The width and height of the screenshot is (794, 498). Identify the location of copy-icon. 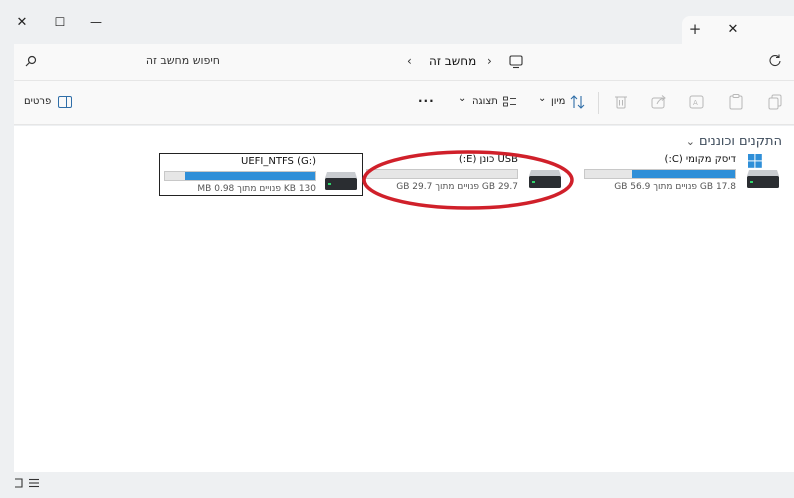
(775, 102).